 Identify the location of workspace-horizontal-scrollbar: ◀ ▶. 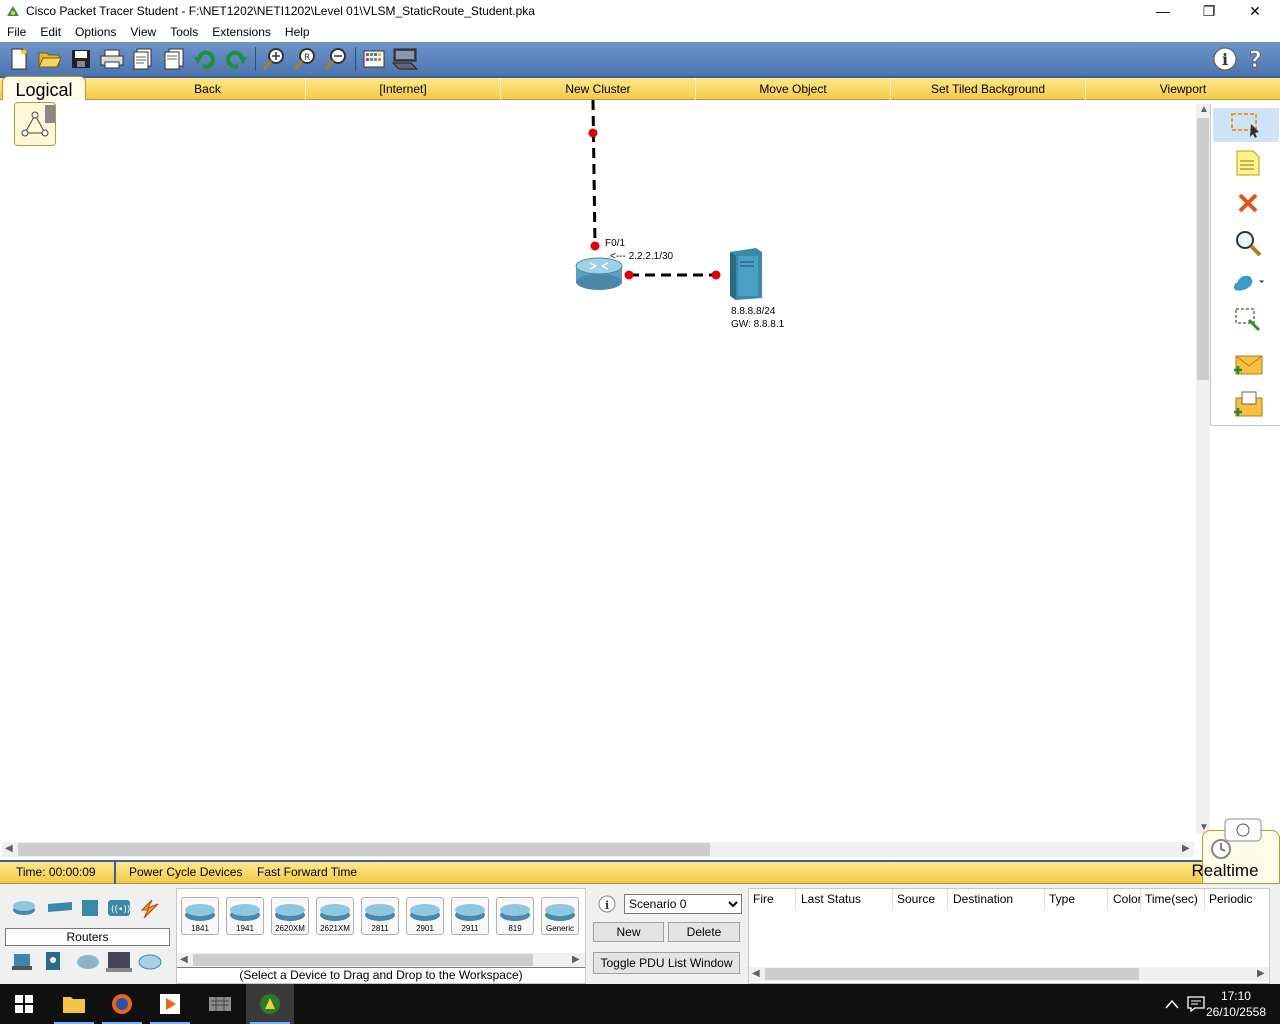
(598, 849).